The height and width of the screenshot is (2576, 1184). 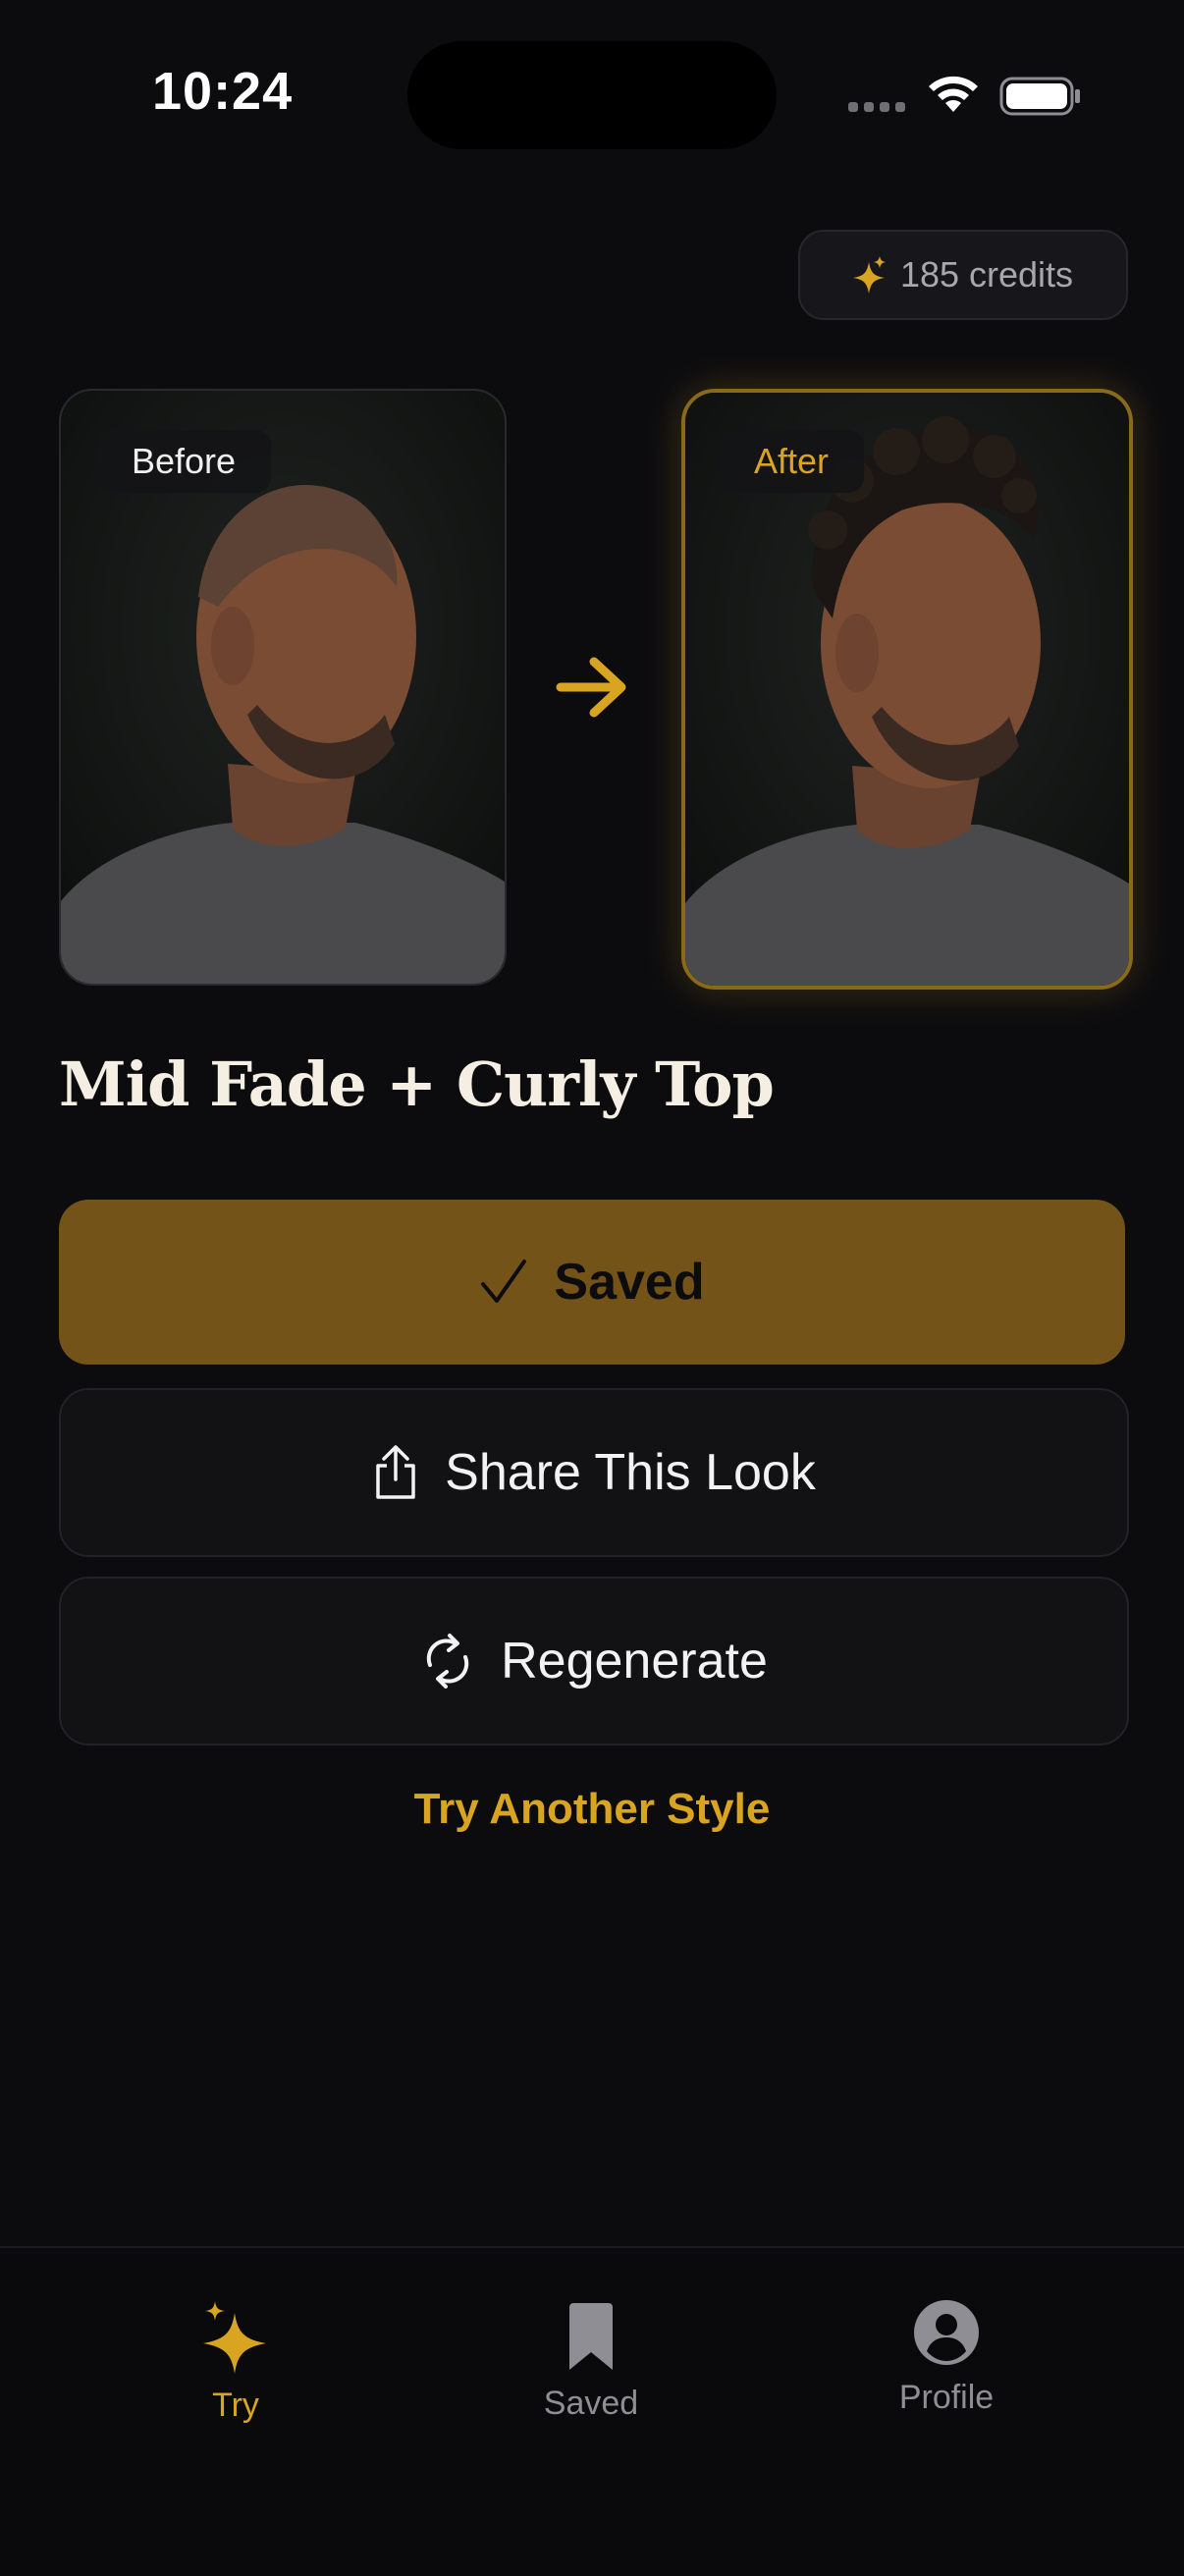 What do you see at coordinates (1039, 96) in the screenshot?
I see `battery-icon` at bounding box center [1039, 96].